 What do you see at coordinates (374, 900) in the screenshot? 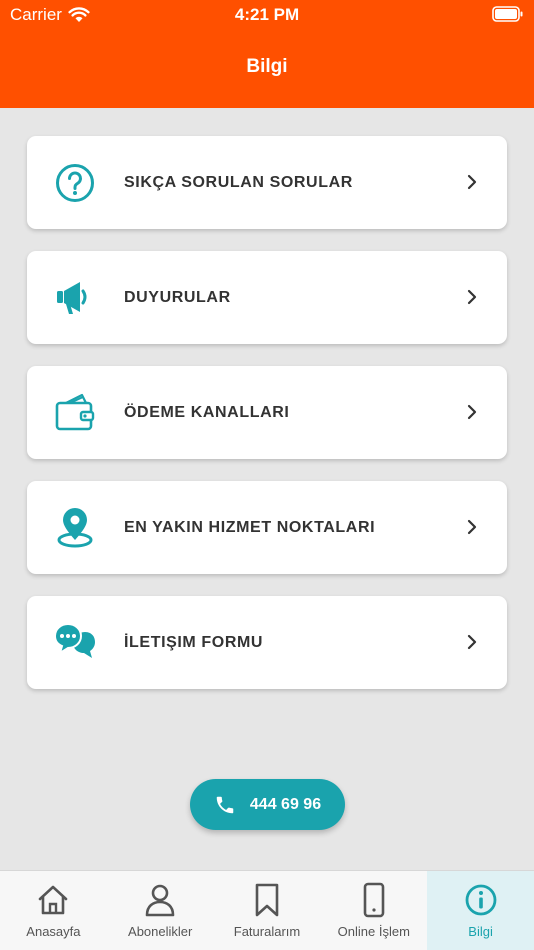
I see `phone-device-icon` at bounding box center [374, 900].